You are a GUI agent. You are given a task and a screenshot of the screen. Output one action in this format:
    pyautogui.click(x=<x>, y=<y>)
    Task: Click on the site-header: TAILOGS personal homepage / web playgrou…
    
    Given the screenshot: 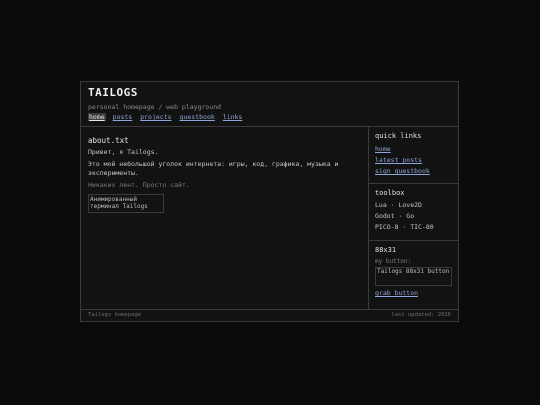 What is the action you would take?
    pyautogui.click(x=269, y=104)
    